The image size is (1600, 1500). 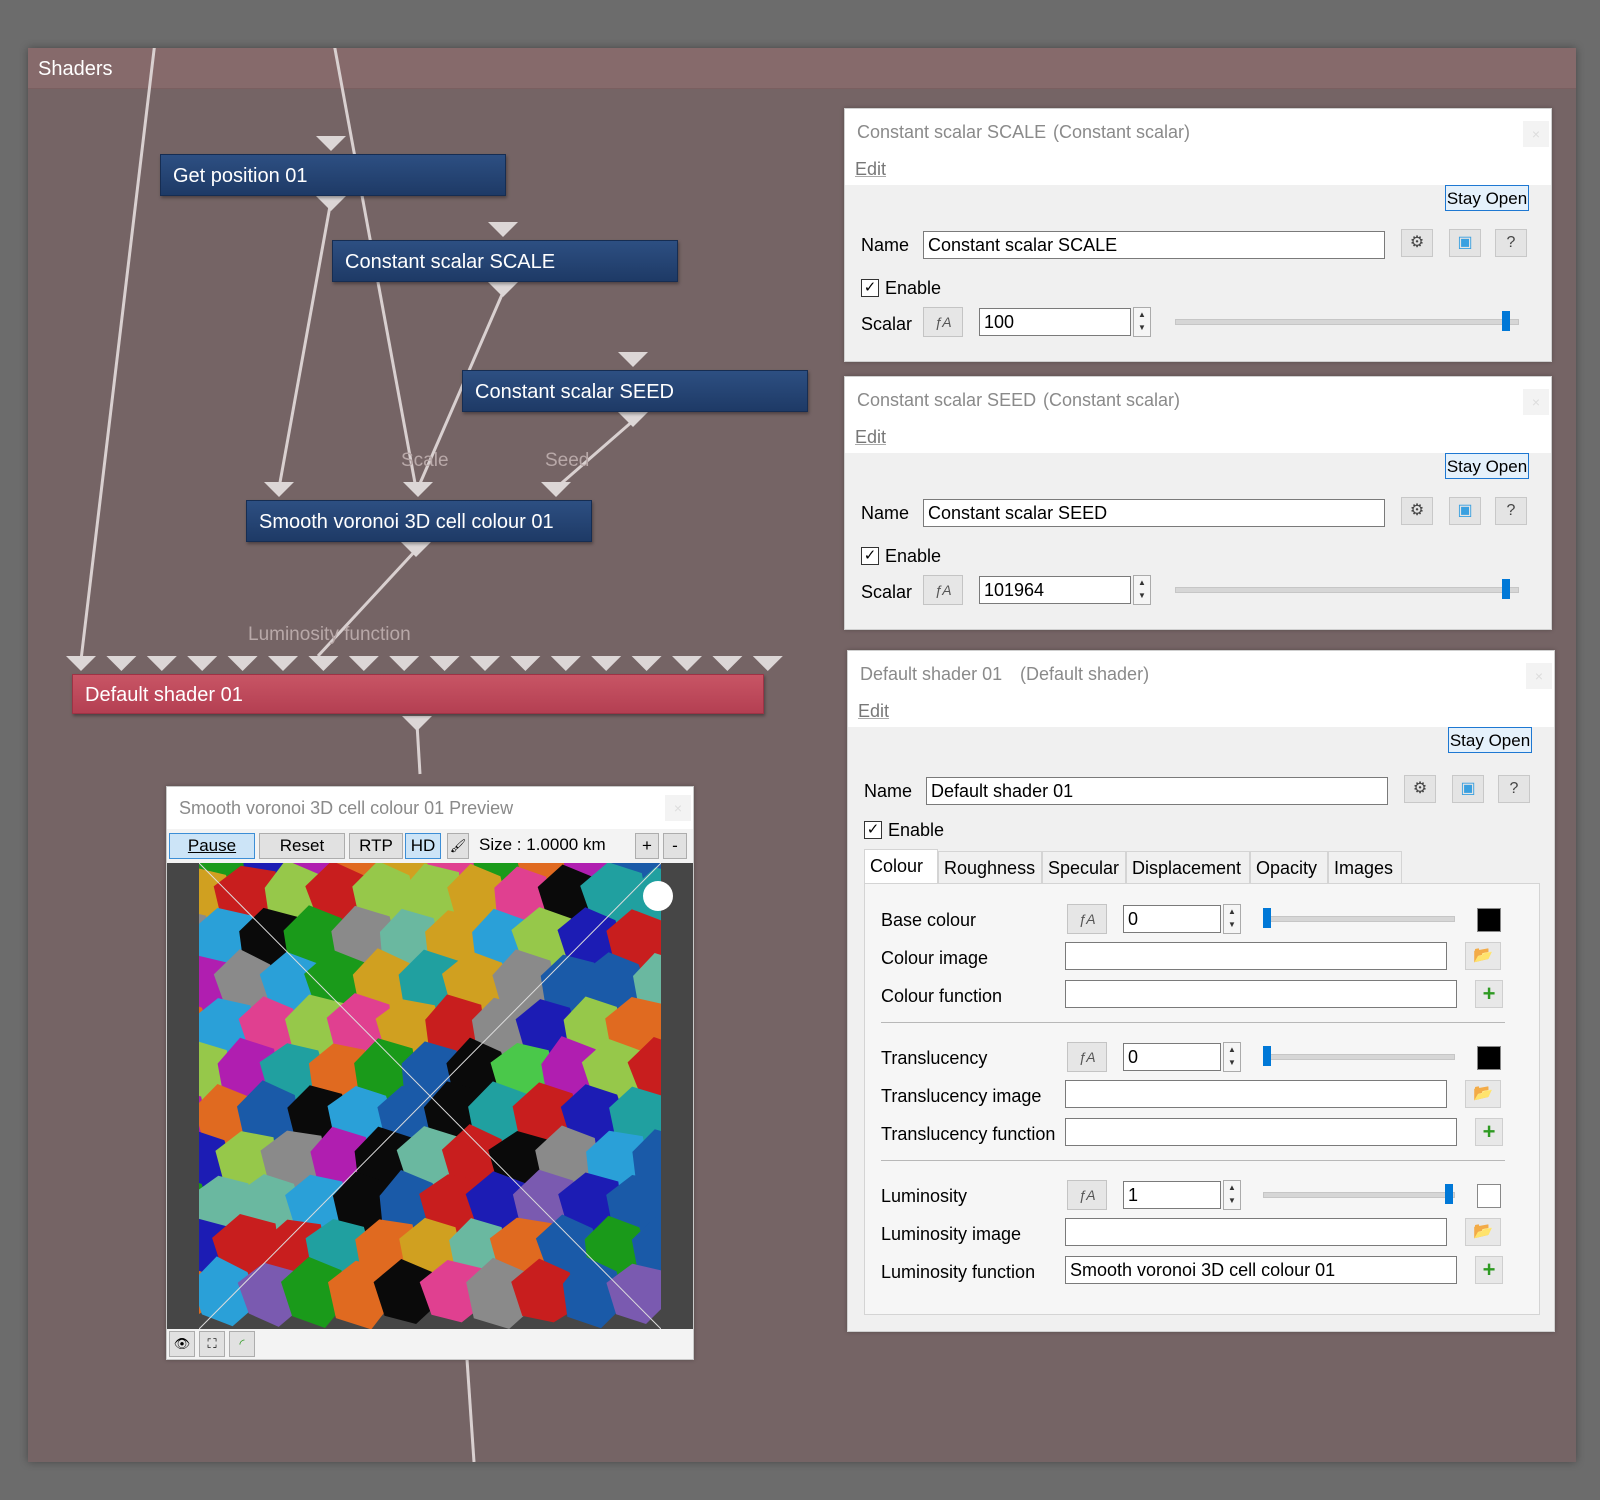 What do you see at coordinates (1232, 919) in the screenshot?
I see `base-colour-spinner: ▲ ▼` at bounding box center [1232, 919].